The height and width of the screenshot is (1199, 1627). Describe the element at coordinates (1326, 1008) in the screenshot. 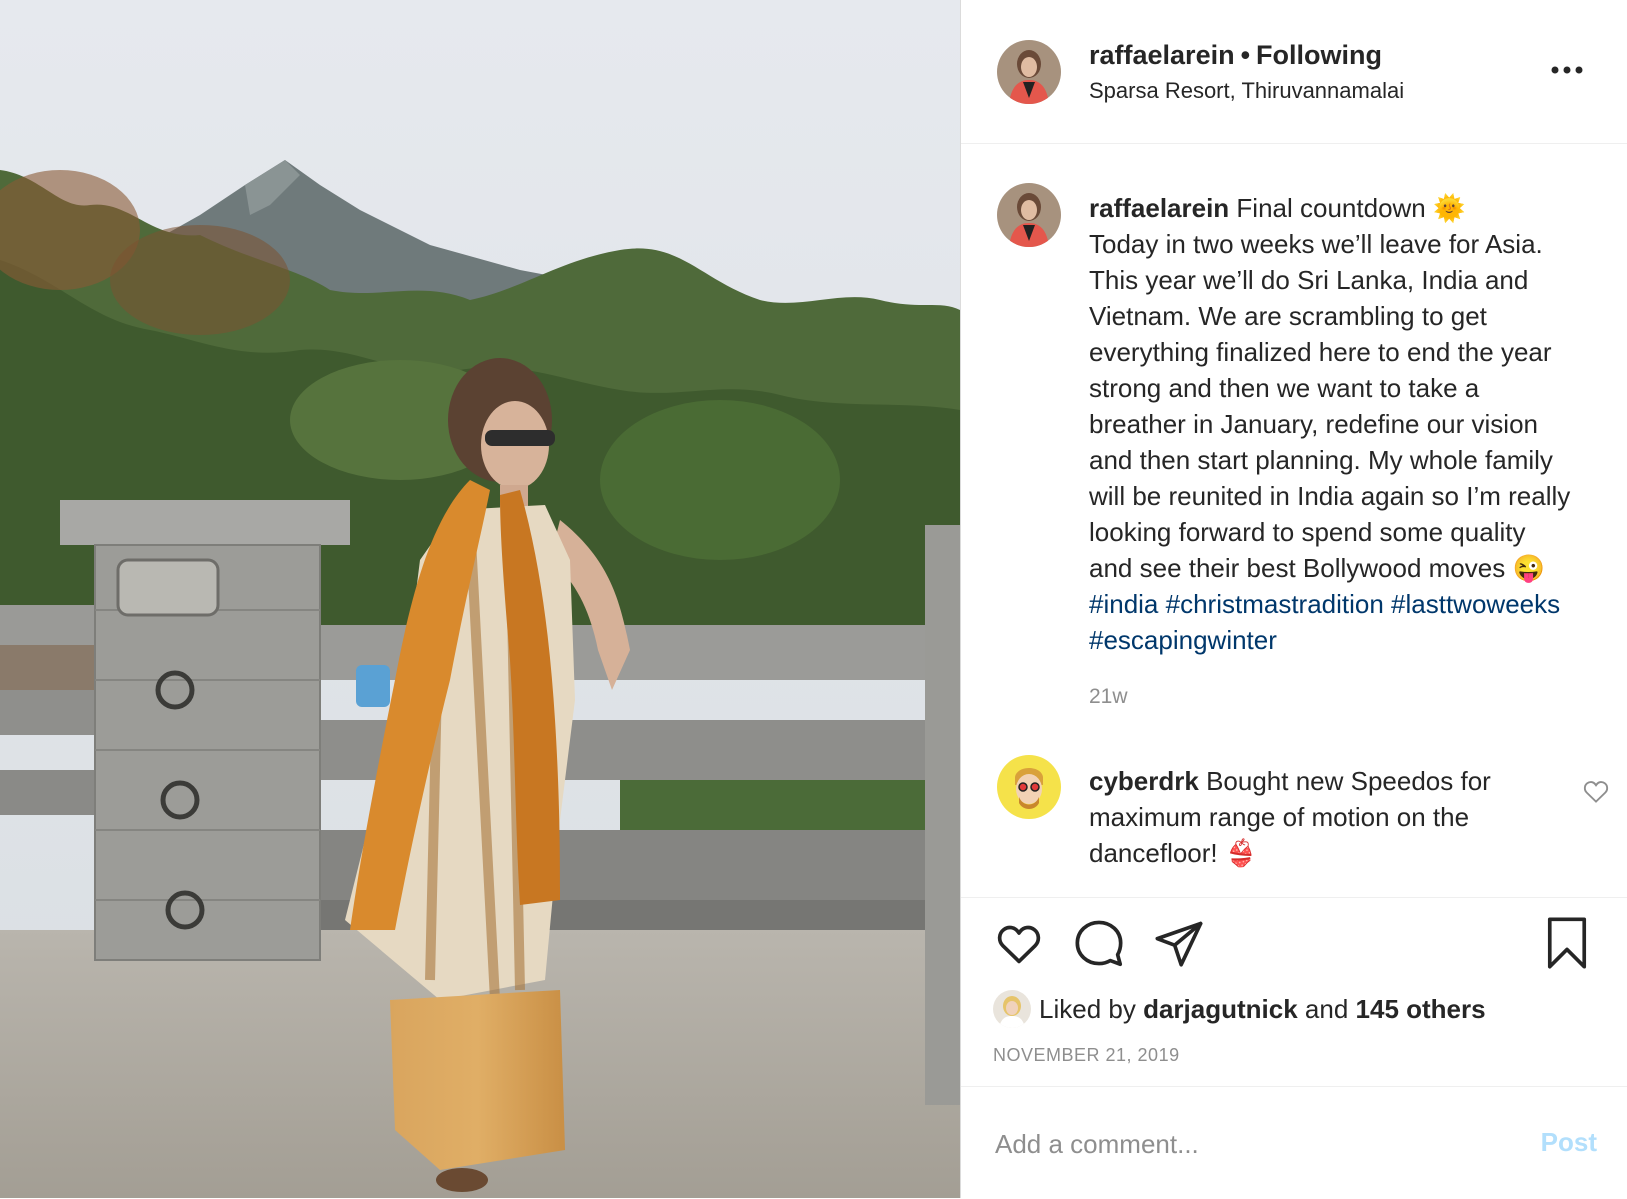

I see `likes-conjunction: and` at that location.